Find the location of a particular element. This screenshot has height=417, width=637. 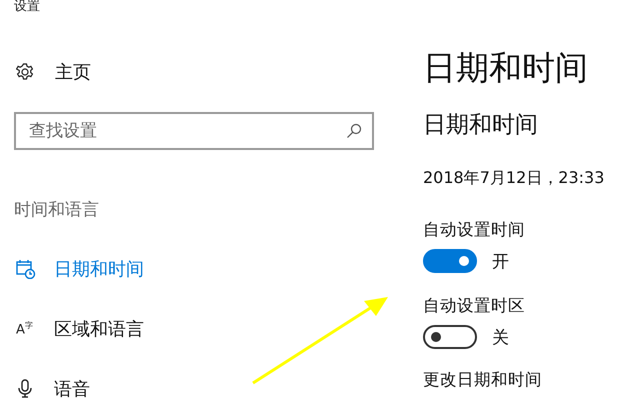

page-title: 日期和时间 is located at coordinates (506, 68).